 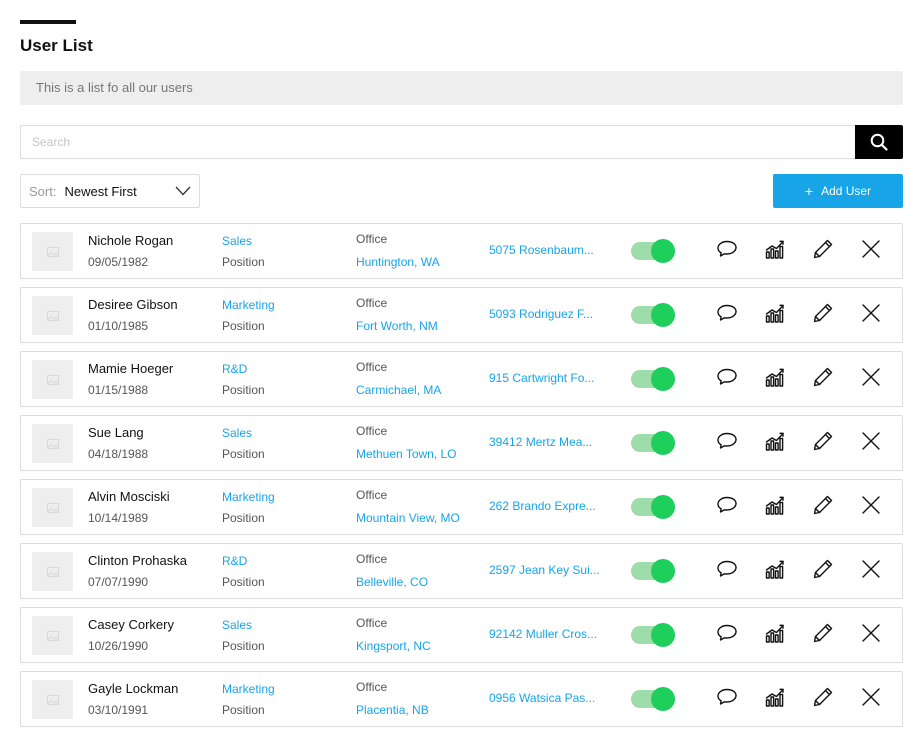 I want to click on page-title: User List, so click(x=56, y=45).